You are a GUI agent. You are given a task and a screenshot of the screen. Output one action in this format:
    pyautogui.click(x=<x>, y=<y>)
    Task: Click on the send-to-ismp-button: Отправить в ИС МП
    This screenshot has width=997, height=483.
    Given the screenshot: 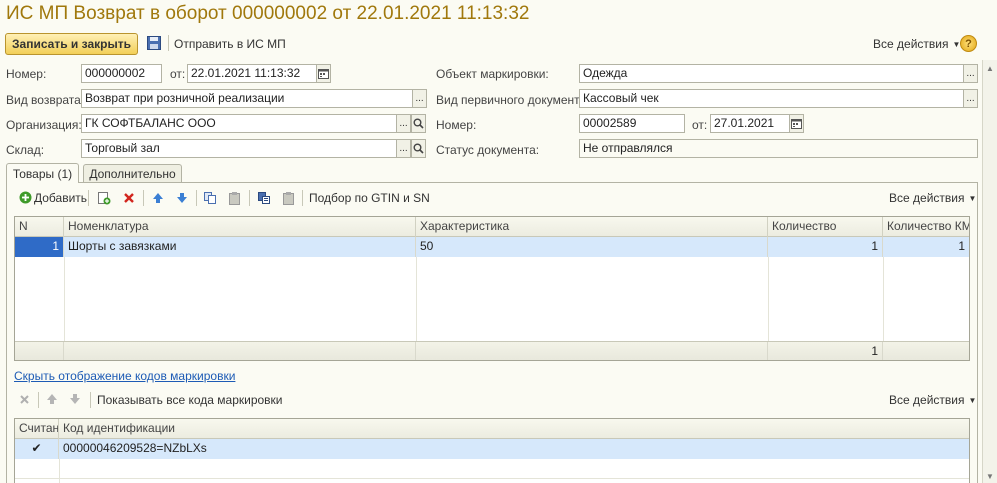 What is the action you would take?
    pyautogui.click(x=230, y=44)
    